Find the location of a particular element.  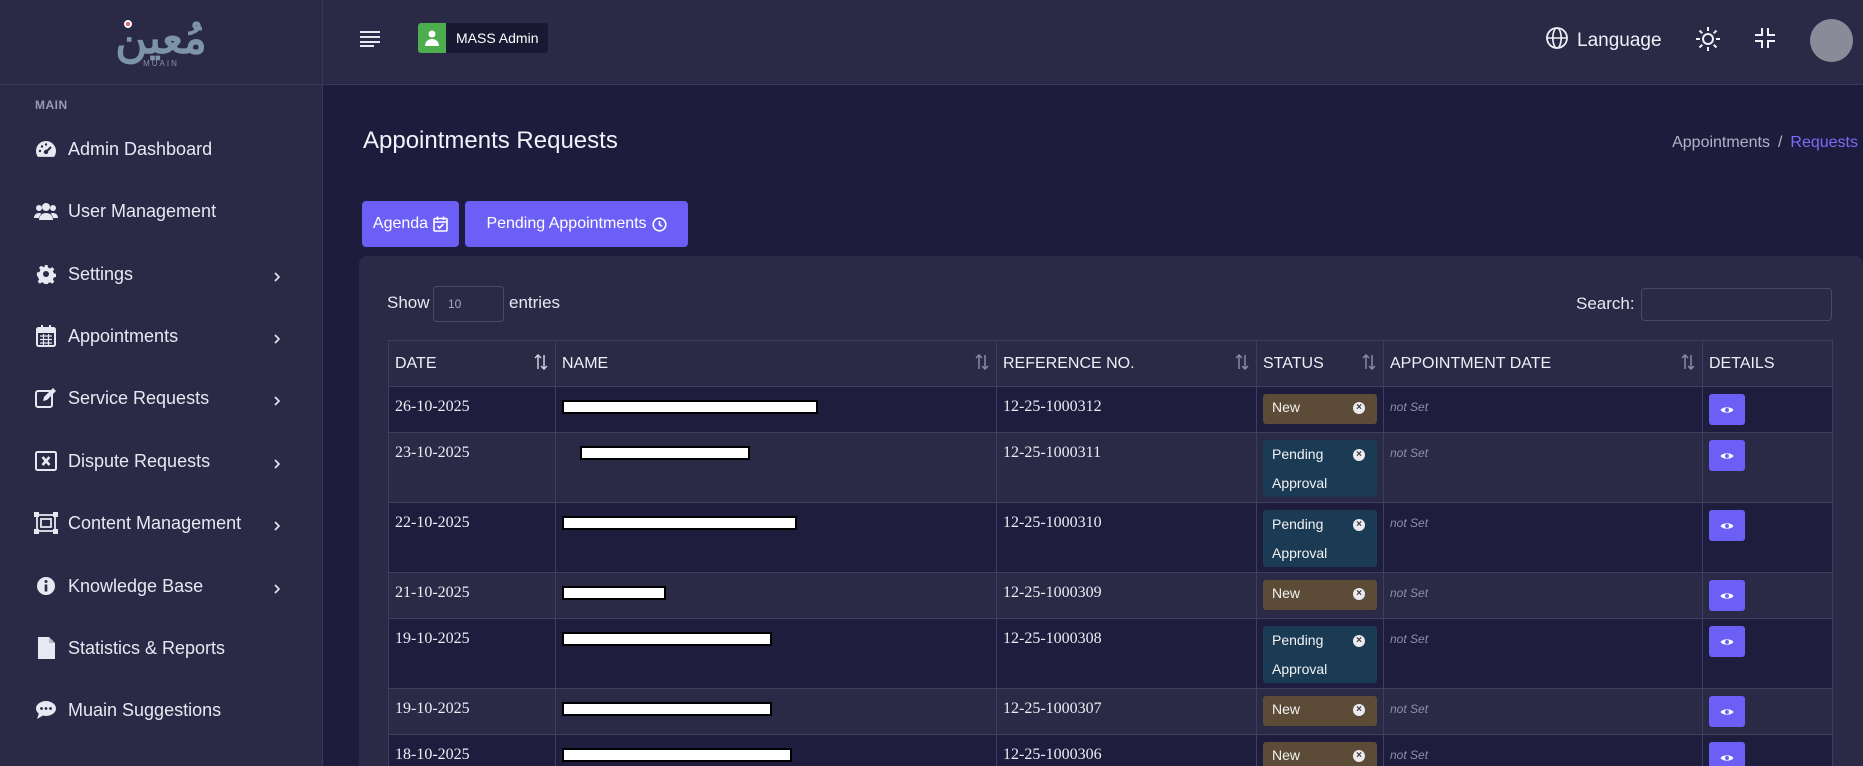

frame-icon is located at coordinates (46, 523).